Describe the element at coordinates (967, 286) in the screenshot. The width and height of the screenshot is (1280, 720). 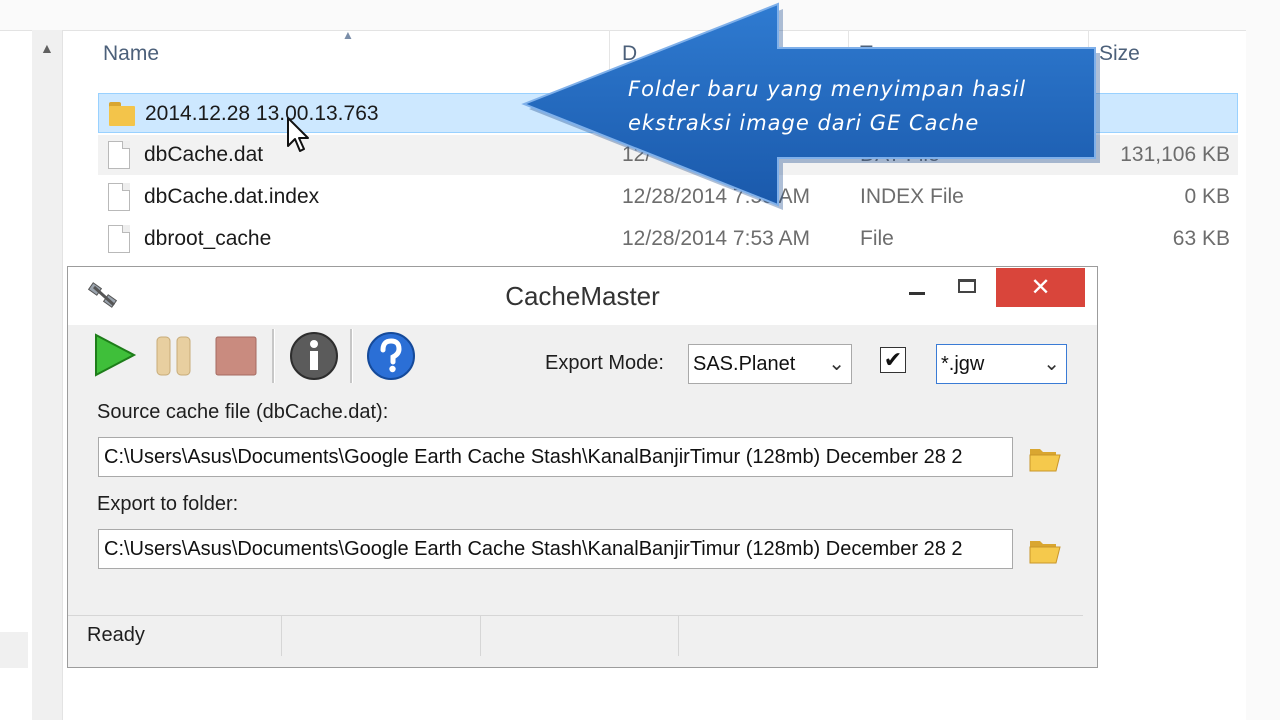
I see `maximize-button` at that location.